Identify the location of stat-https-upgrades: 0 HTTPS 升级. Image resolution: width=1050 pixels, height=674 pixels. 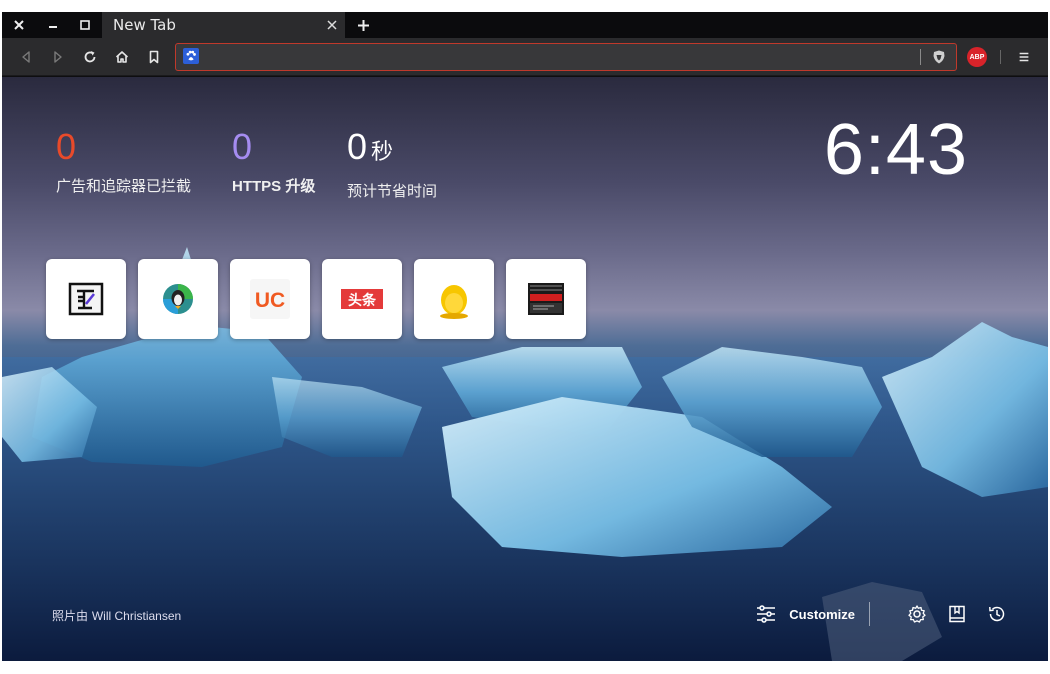
(273, 161).